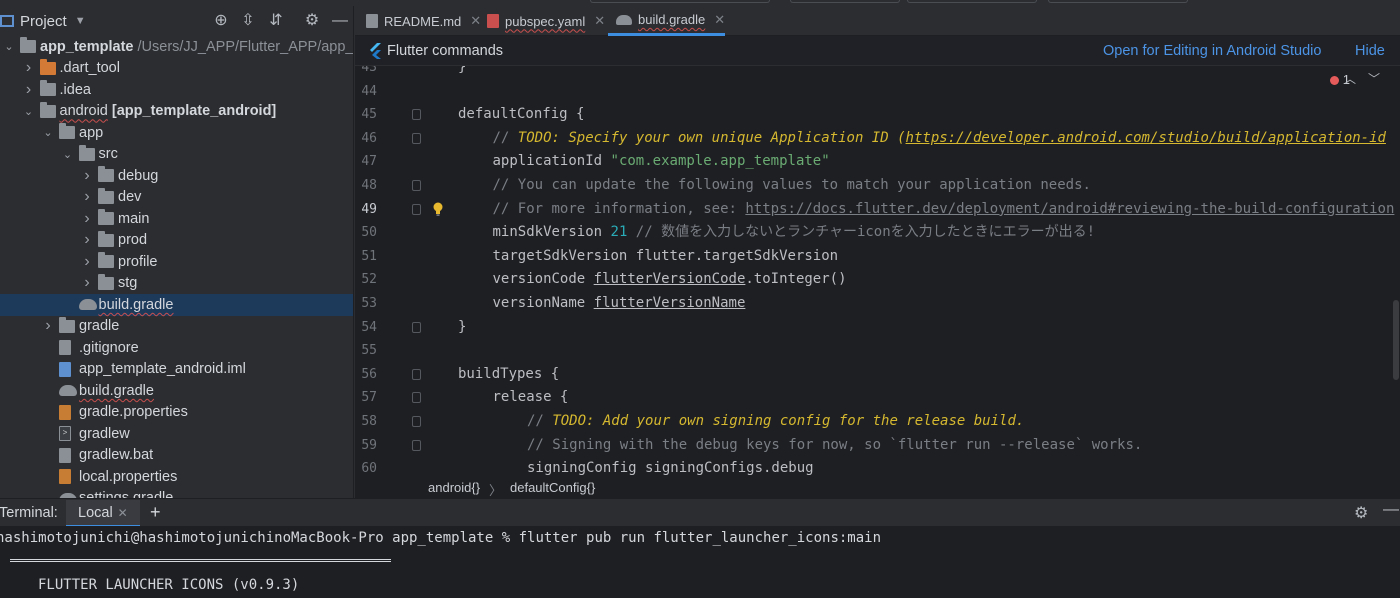 The height and width of the screenshot is (598, 1400). I want to click on line-number: 45, so click(369, 115).